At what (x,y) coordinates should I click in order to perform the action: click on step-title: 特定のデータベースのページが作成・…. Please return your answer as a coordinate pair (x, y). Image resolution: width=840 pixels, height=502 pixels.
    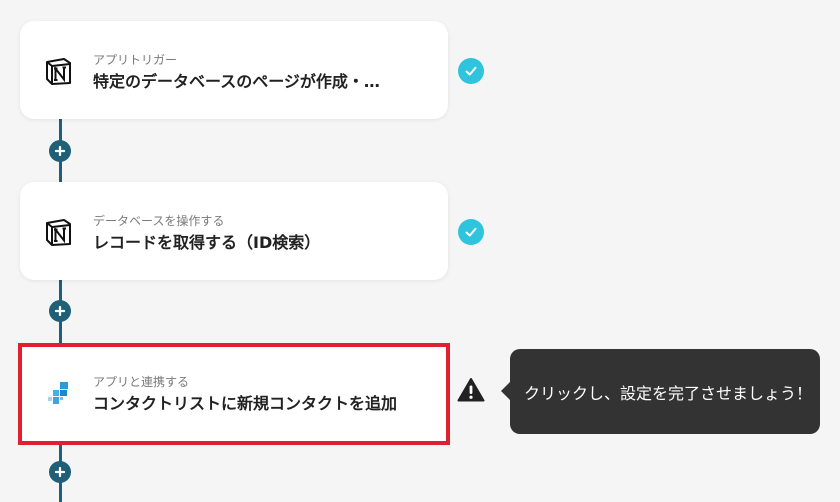
    Looking at the image, I should click on (236, 81).